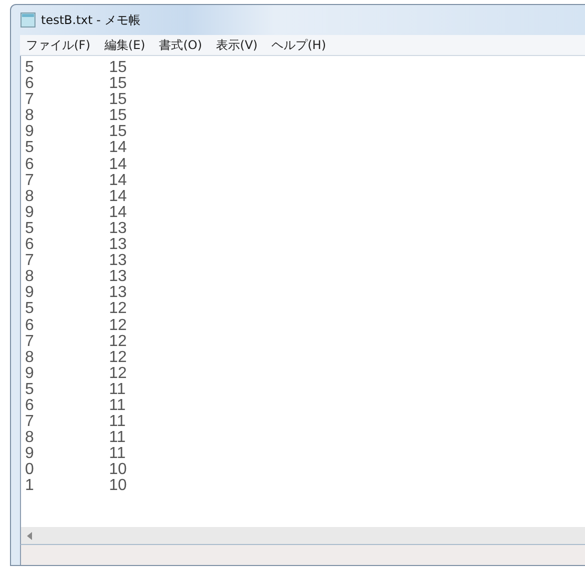 The width and height of the screenshot is (585, 569). Describe the element at coordinates (237, 45) in the screenshot. I see `menu-item: 表示(V)` at that location.